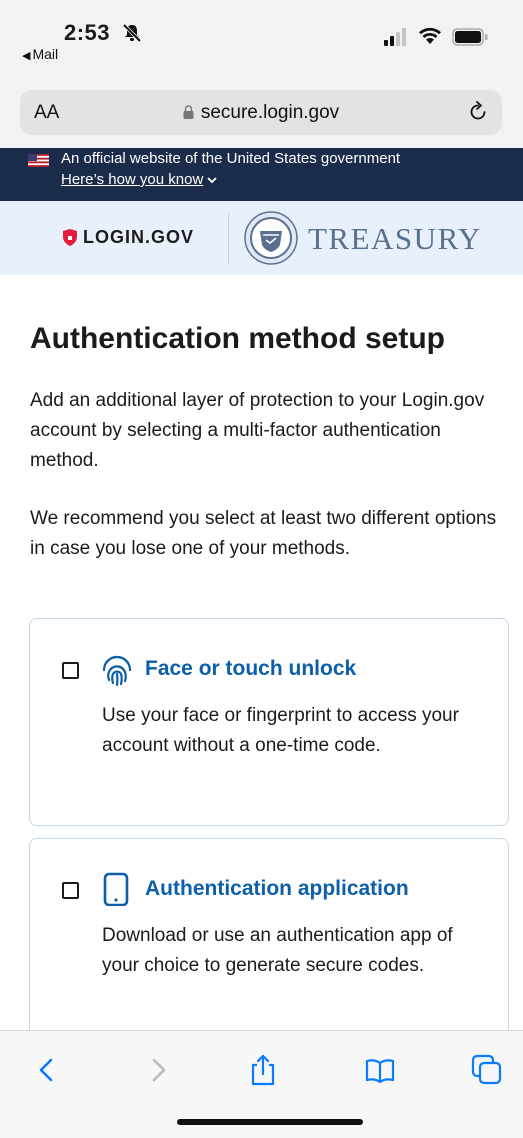 The height and width of the screenshot is (1138, 523). I want to click on how-you-know-link: Here’s how you know, so click(139, 179).